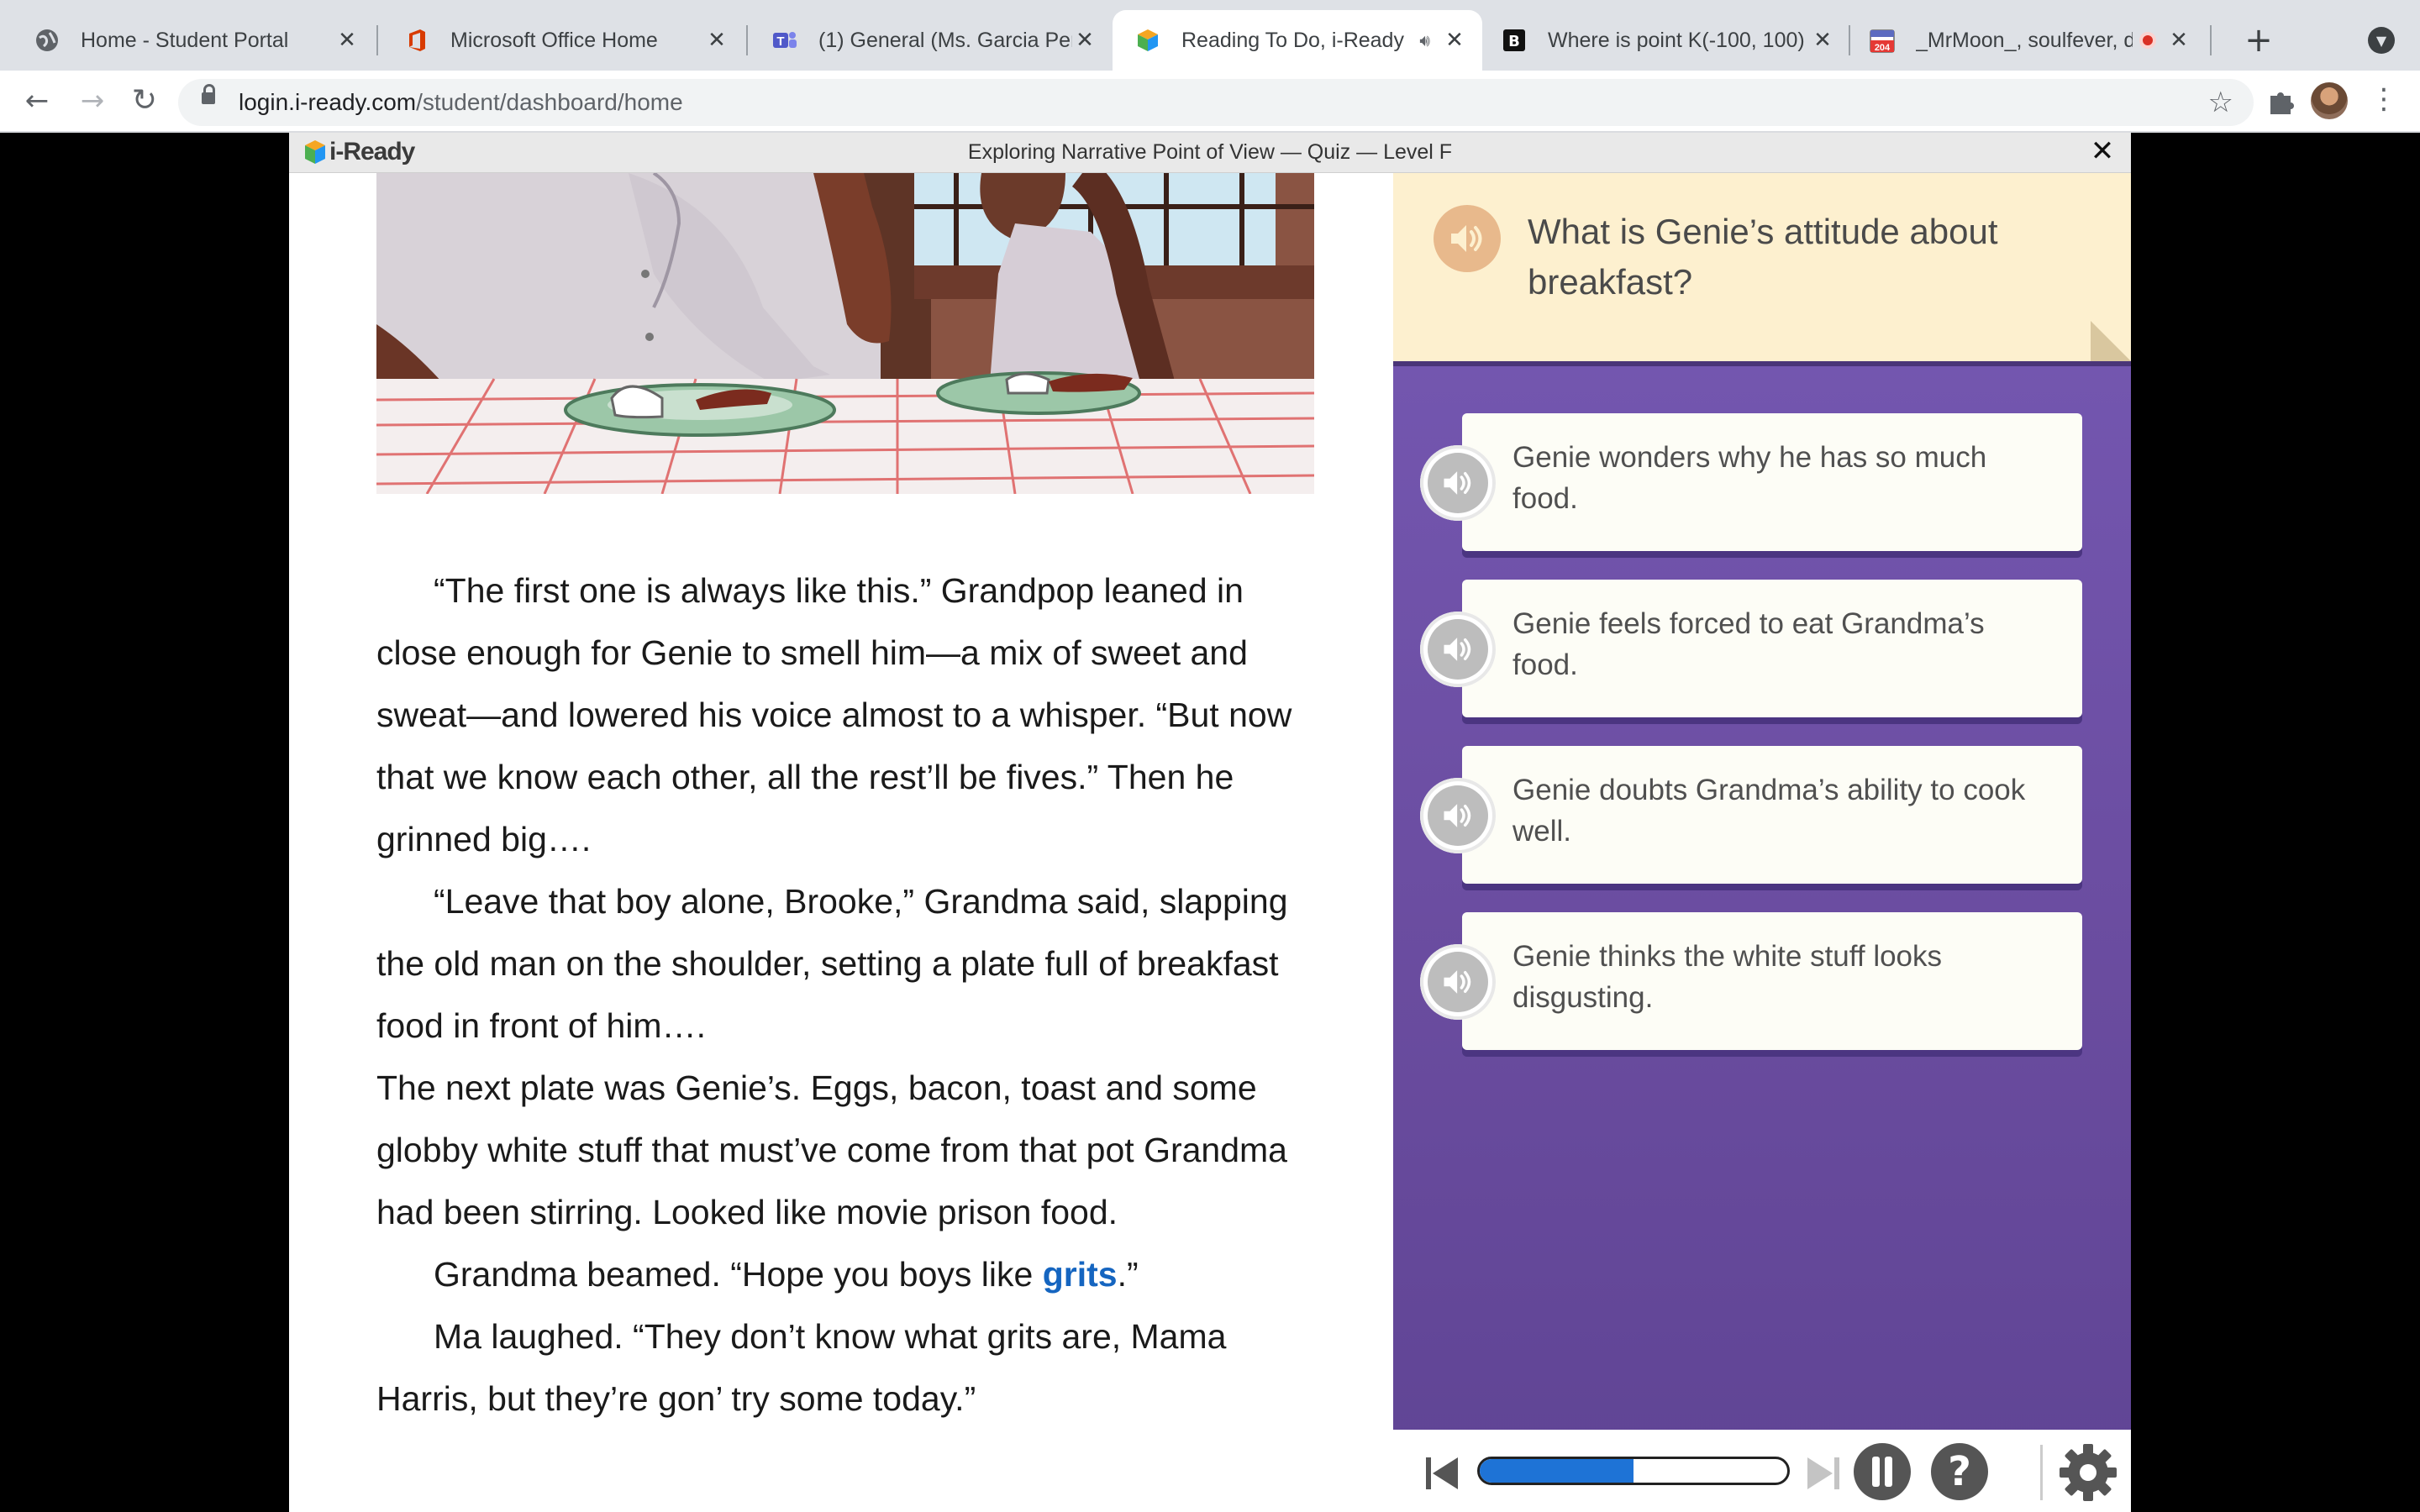 The height and width of the screenshot is (1512, 2420). Describe the element at coordinates (1677, 40) in the screenshot. I see `tab-title: Where is point K(-100, 100)` at that location.